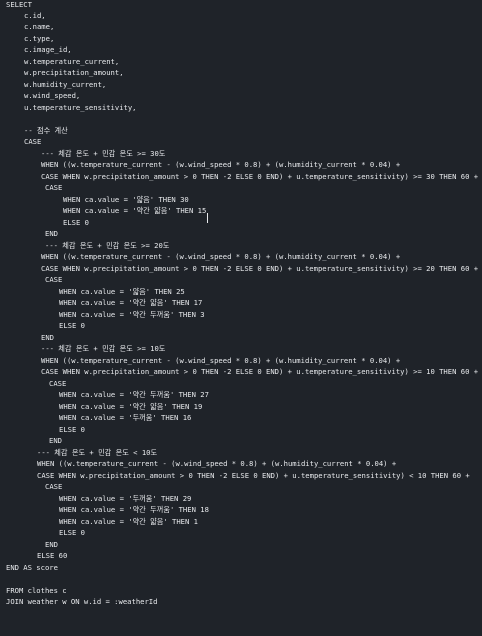  Describe the element at coordinates (35, 15) in the screenshot. I see `code-line: c.id,` at that location.